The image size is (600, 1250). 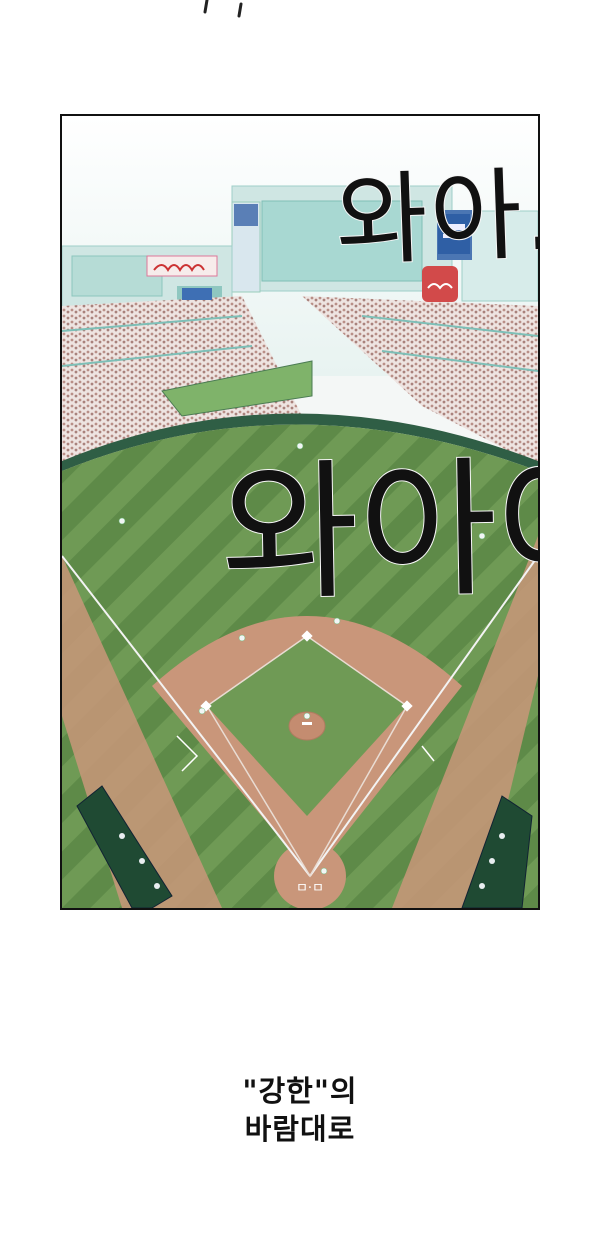 What do you see at coordinates (300, 1110) in the screenshot?
I see `narration-caption: "강한"의 바람대로` at bounding box center [300, 1110].